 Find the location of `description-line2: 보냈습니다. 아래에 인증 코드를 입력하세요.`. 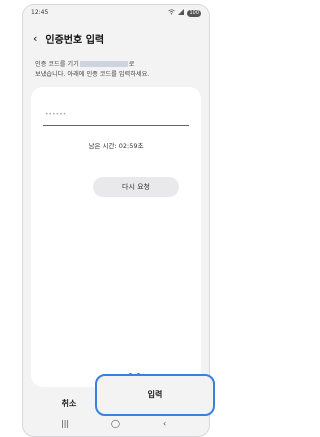

description-line2: 보냈습니다. 아래에 인증 코드를 입력하세요. is located at coordinates (92, 74).